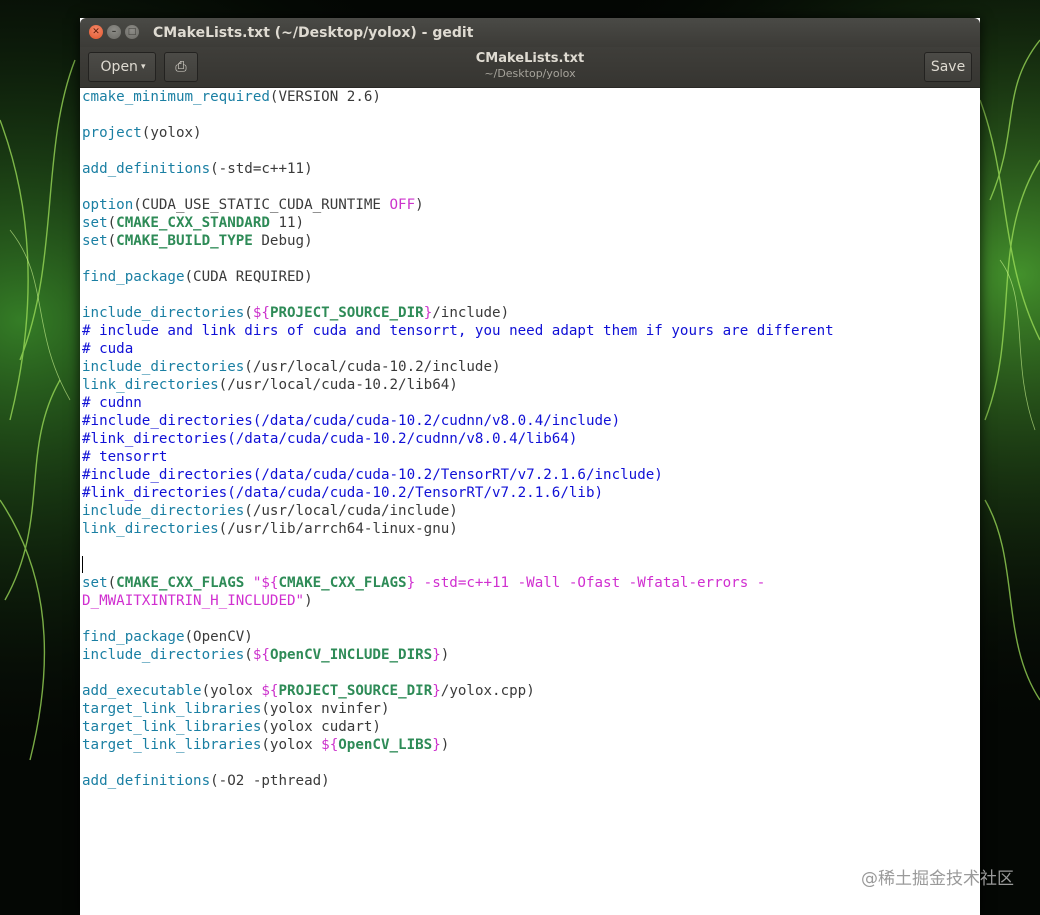 This screenshot has height=915, width=1040. I want to click on code-token: (/usr/lib/arrch64-linux-gnu), so click(338, 529).